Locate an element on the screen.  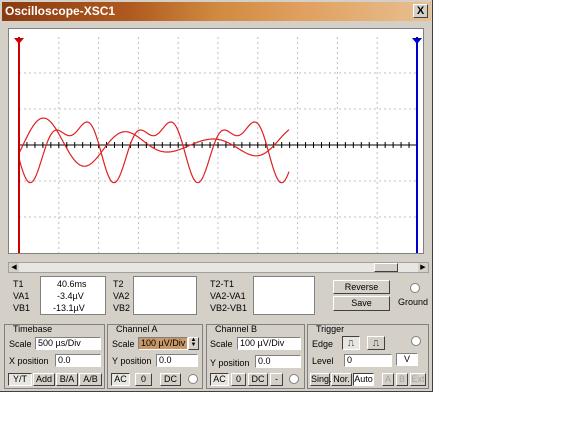
timebase-scale-label: Scale is located at coordinates (20, 344).